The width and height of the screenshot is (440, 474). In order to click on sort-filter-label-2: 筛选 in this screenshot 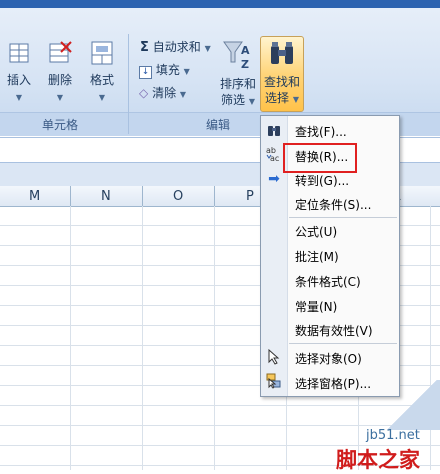, I will do `click(233, 100)`.